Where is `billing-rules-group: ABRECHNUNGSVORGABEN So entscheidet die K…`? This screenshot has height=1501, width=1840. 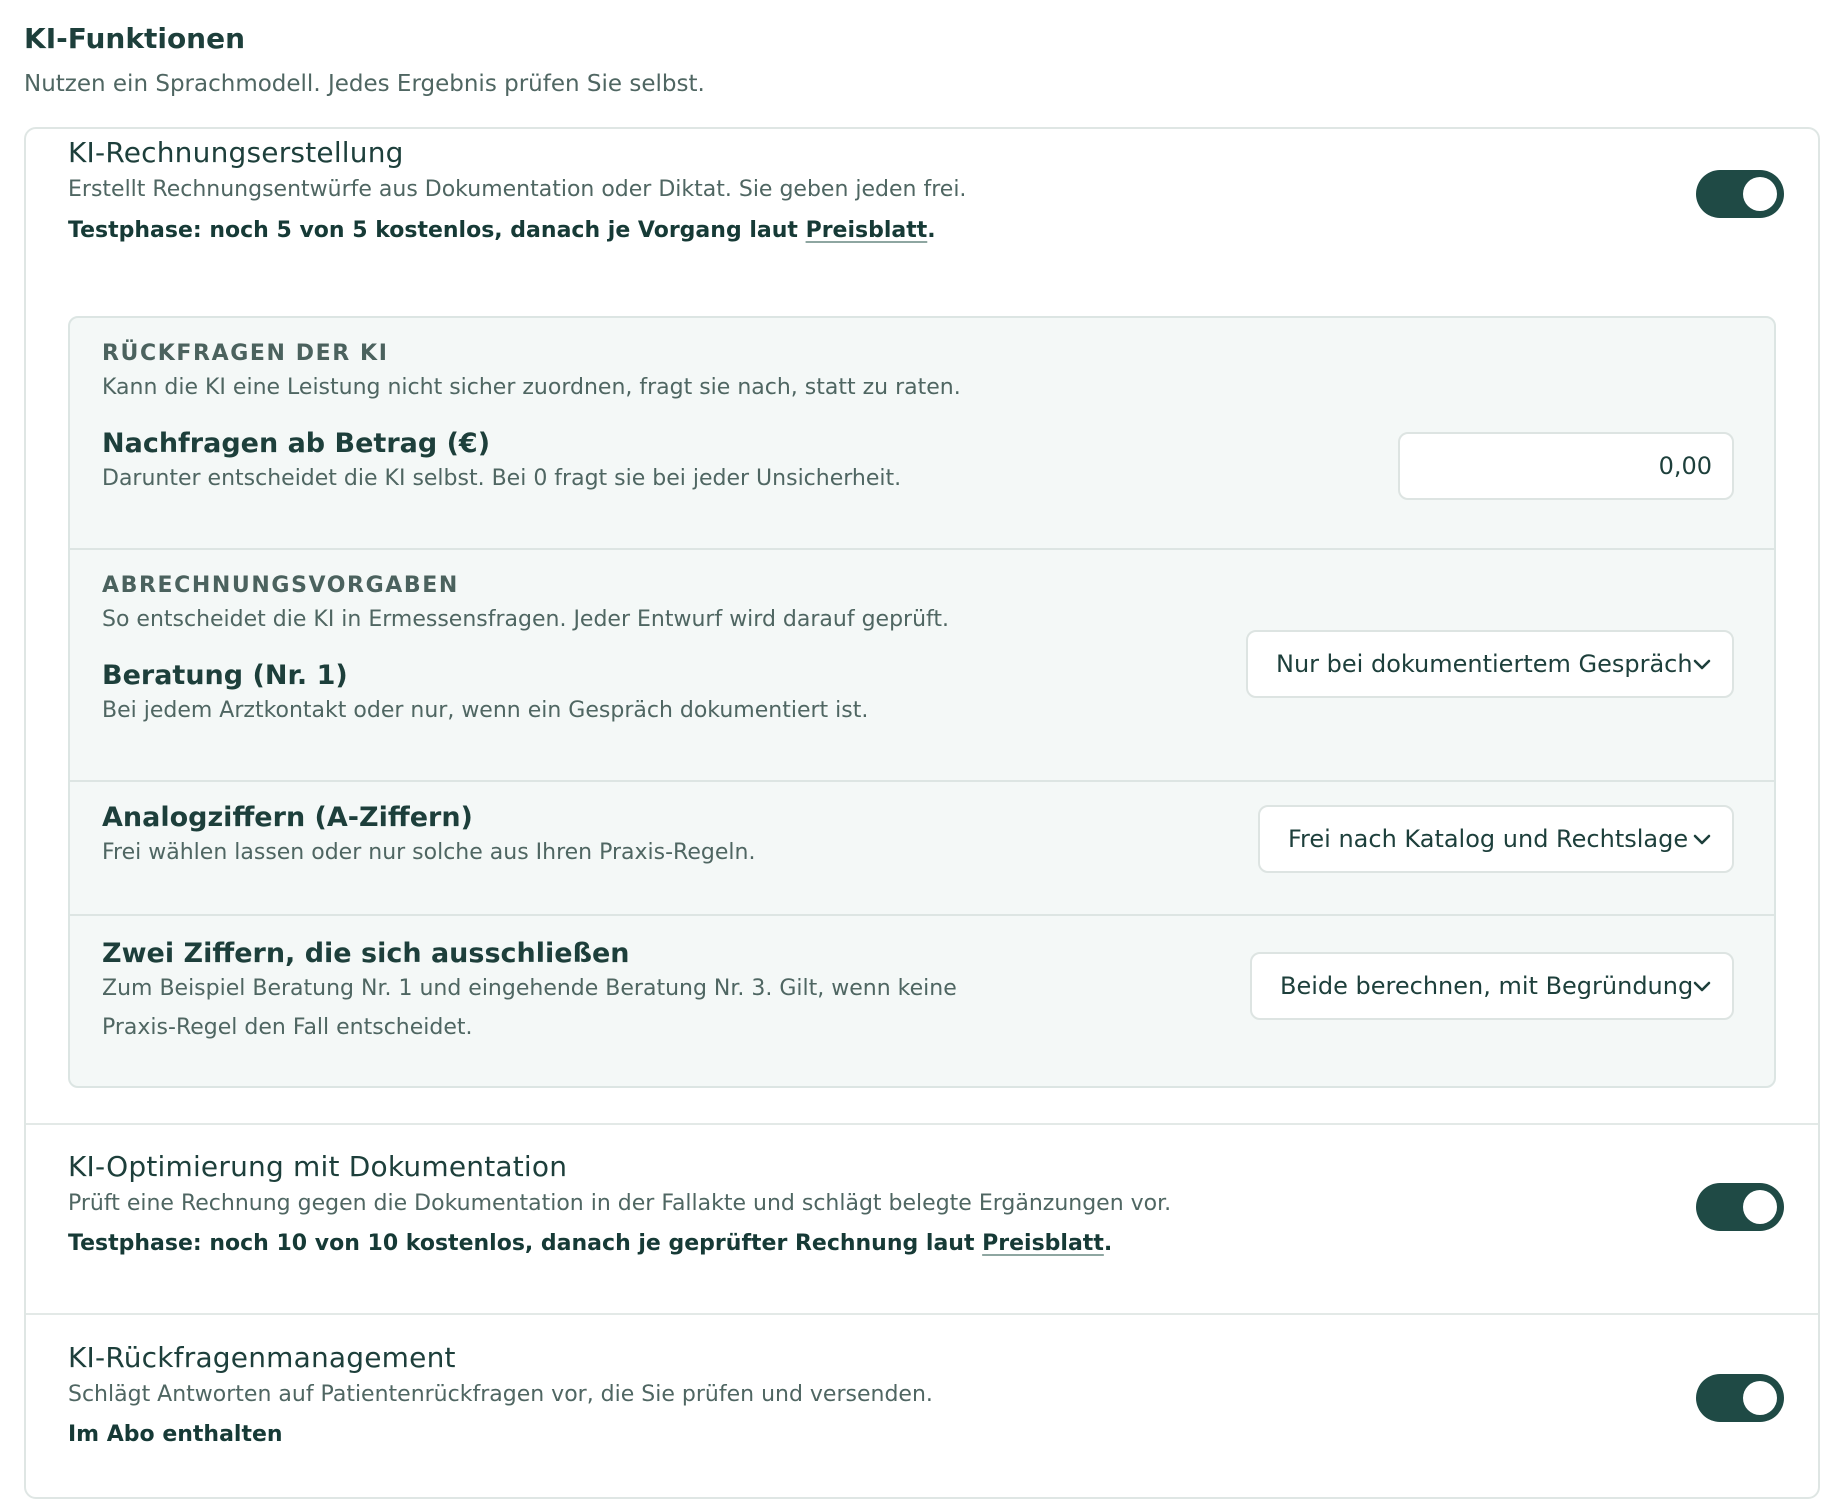 billing-rules-group: ABRECHNUNGSVORGABEN So entscheidet die K… is located at coordinates (922, 665).